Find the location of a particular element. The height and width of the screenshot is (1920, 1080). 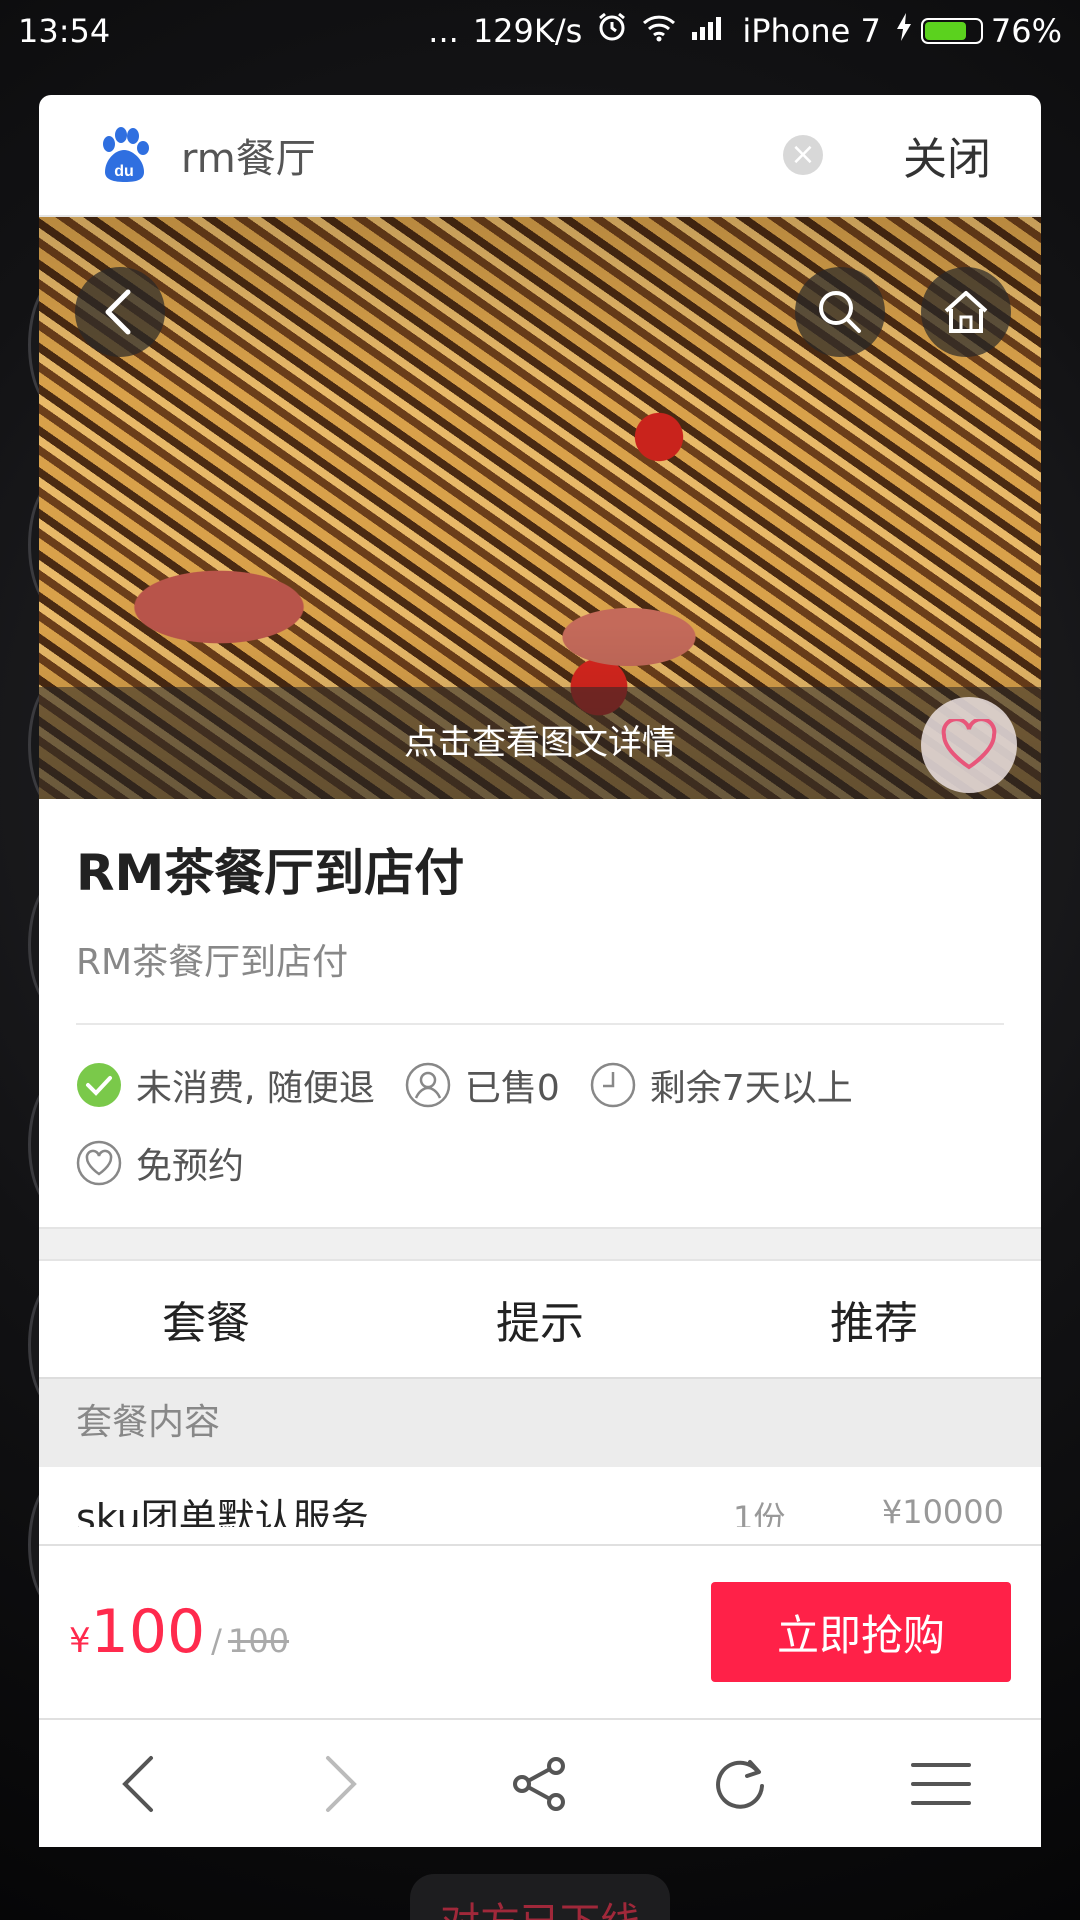

browser-toolbar is located at coordinates (540, 1782).